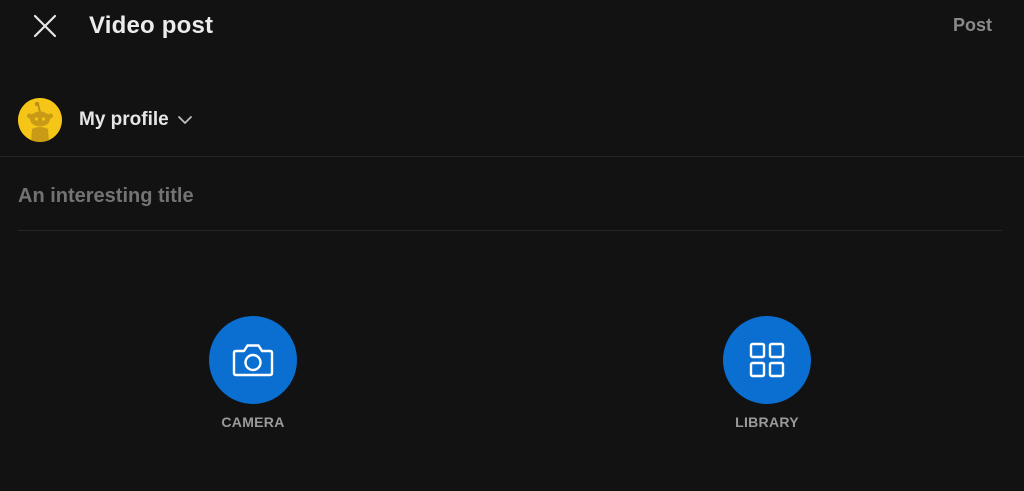  Describe the element at coordinates (972, 25) in the screenshot. I see `post-button: Post` at that location.